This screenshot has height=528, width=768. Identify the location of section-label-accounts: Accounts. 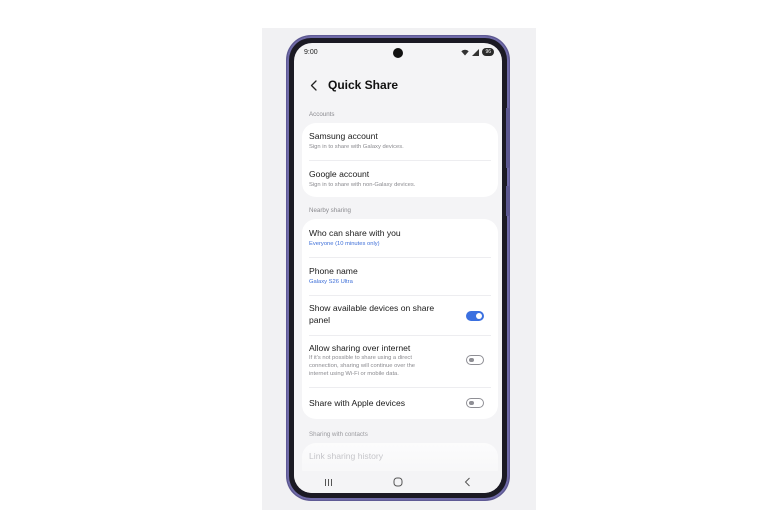
(322, 114).